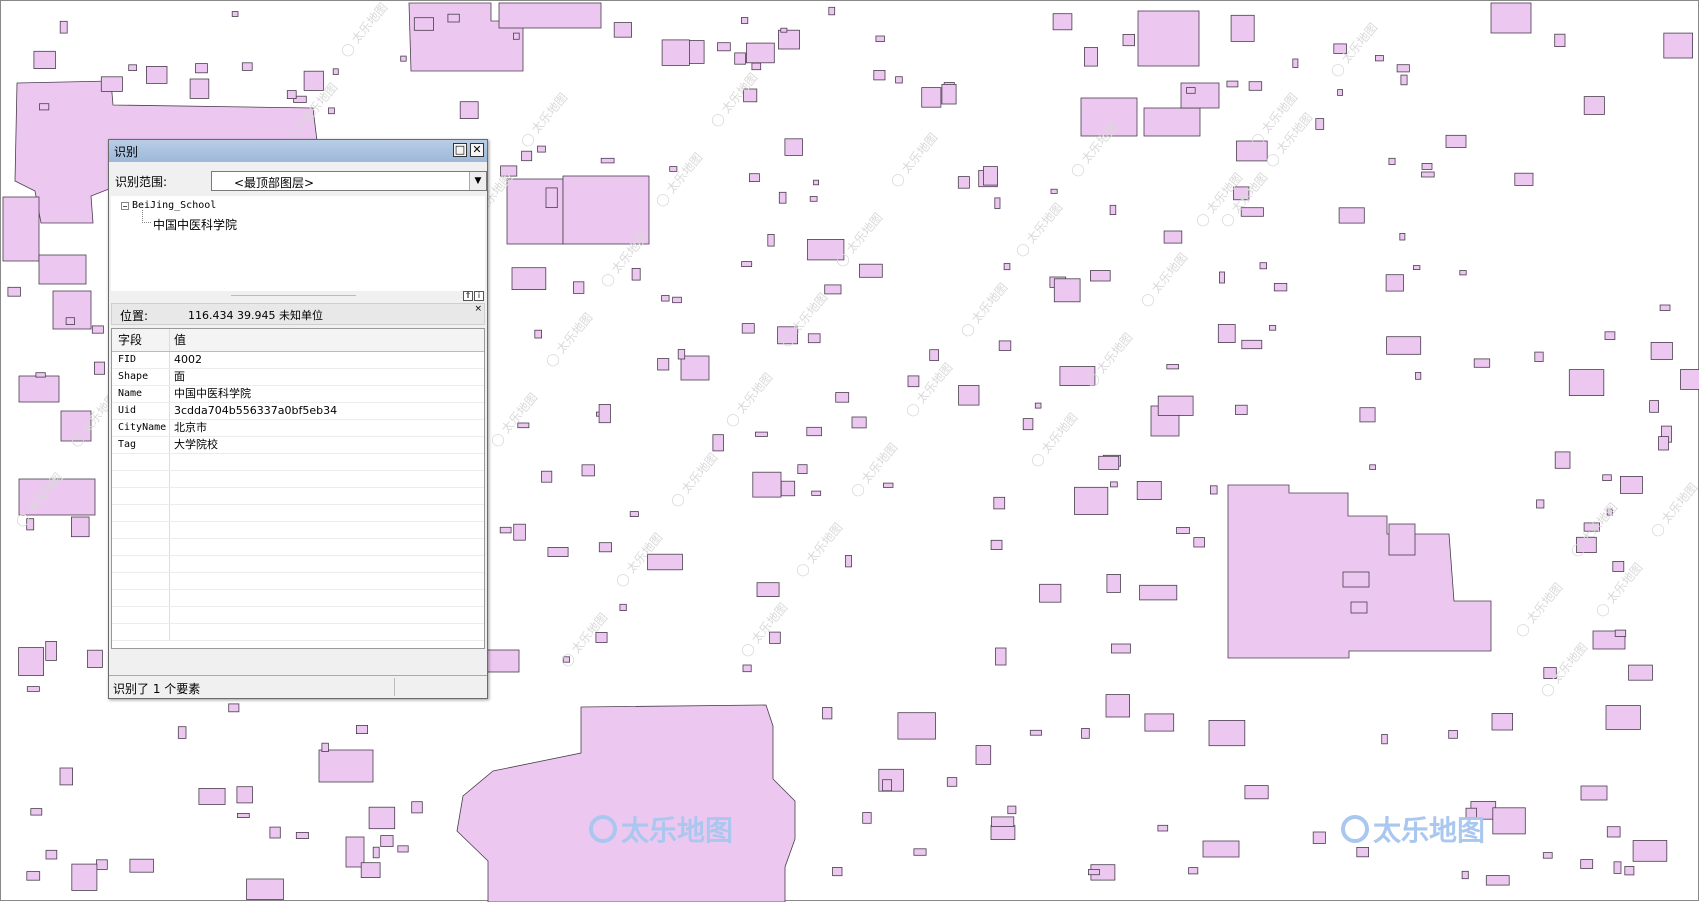 This screenshot has width=1699, height=906. Describe the element at coordinates (460, 150) in the screenshot. I see `restore-icon: □` at that location.